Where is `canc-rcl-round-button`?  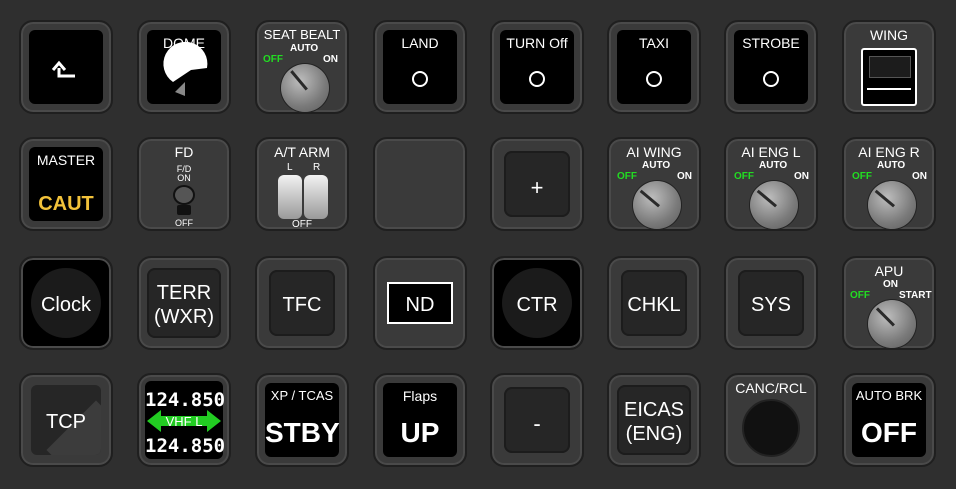 canc-rcl-round-button is located at coordinates (771, 428).